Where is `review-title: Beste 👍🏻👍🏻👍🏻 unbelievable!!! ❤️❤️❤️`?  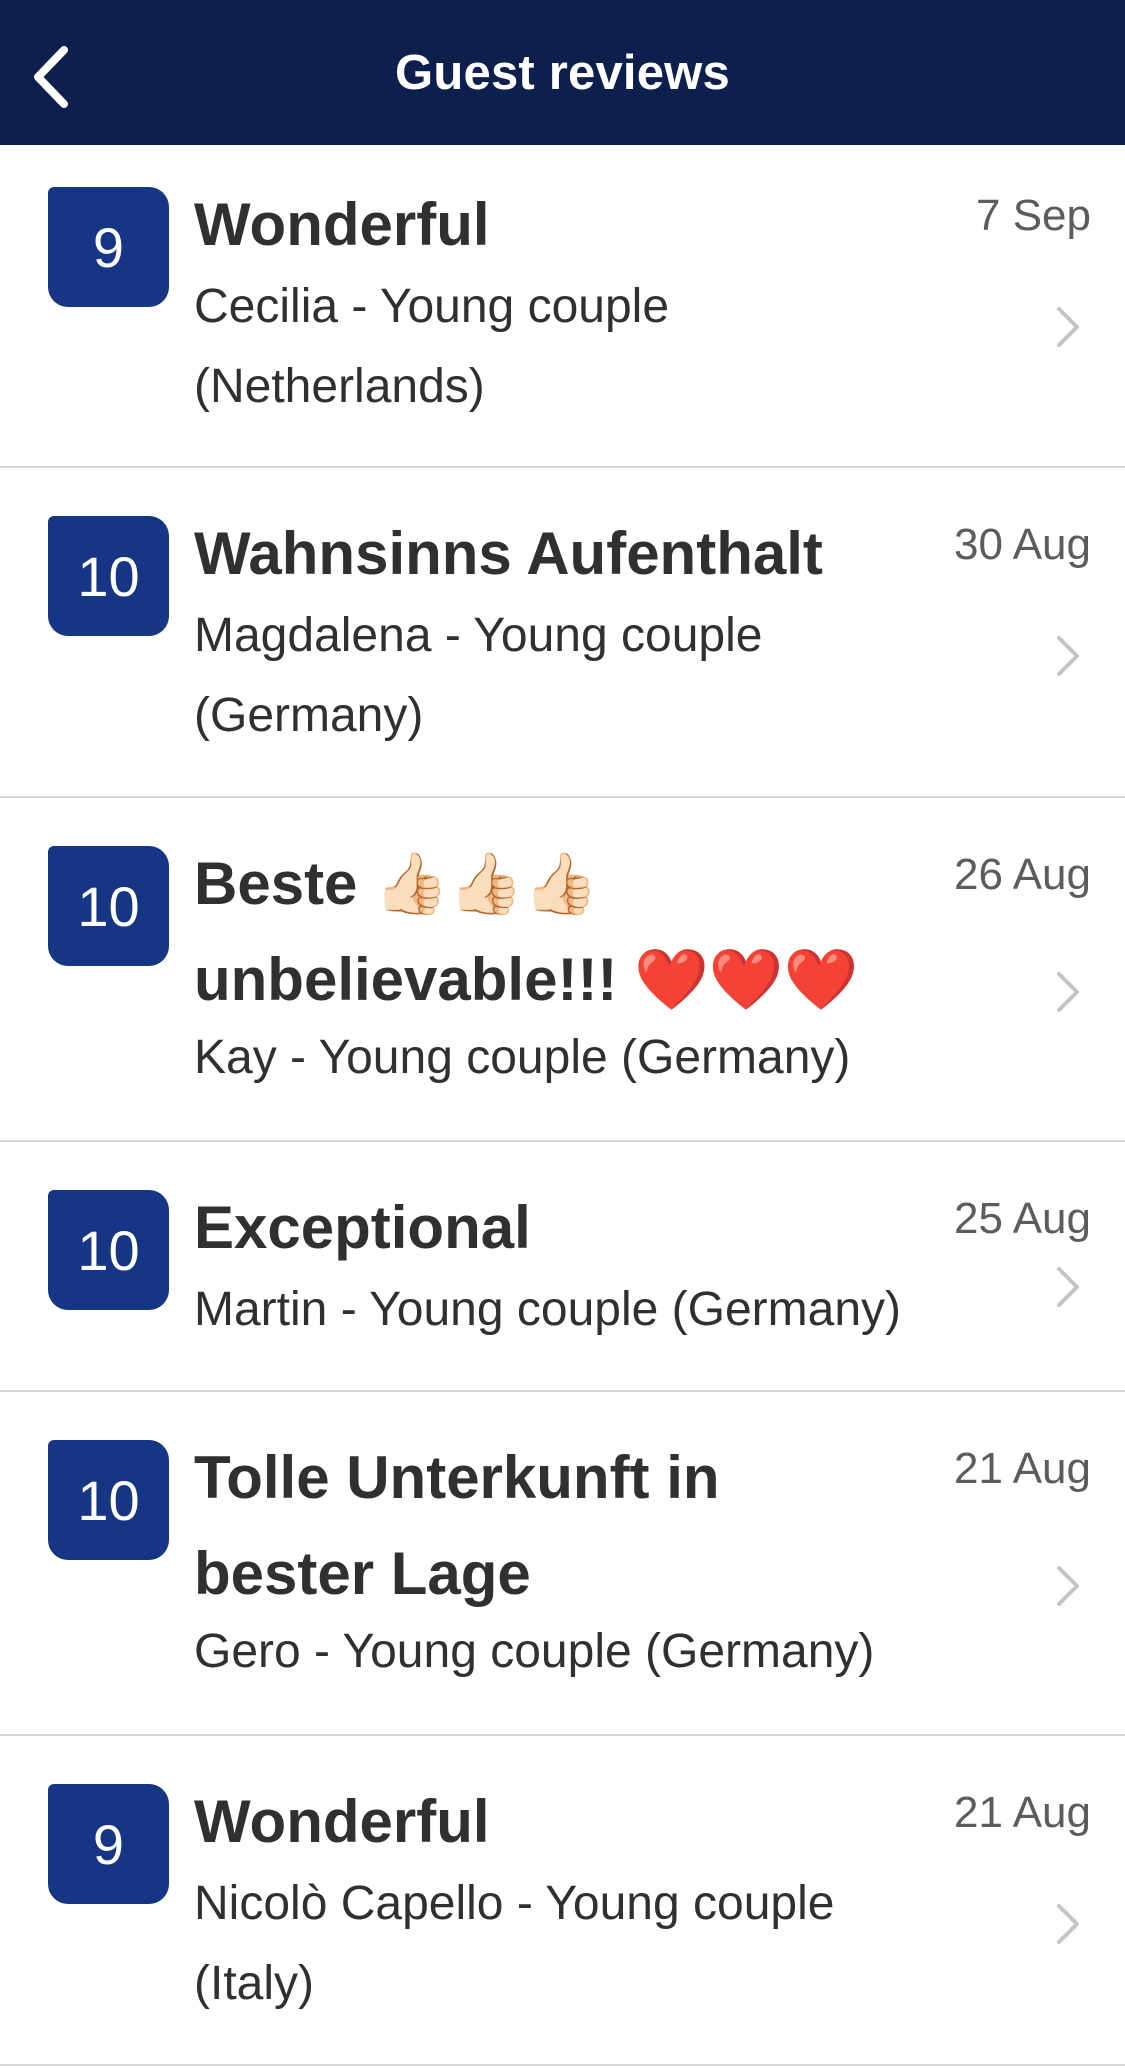 review-title: Beste 👍🏻👍🏻👍🏻 unbelievable!!! ❤️❤️❤️ is located at coordinates (526, 931).